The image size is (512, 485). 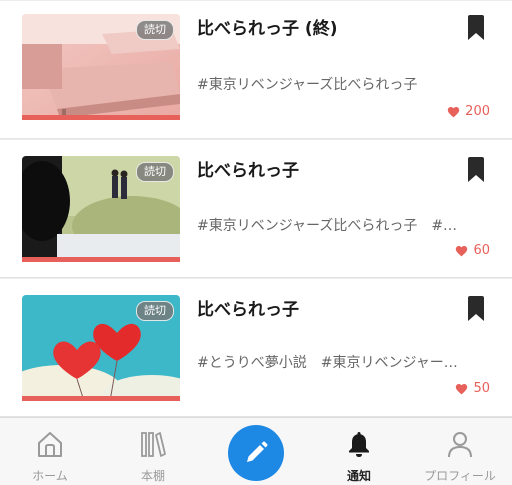 I want to click on home-icon, so click(x=50, y=444).